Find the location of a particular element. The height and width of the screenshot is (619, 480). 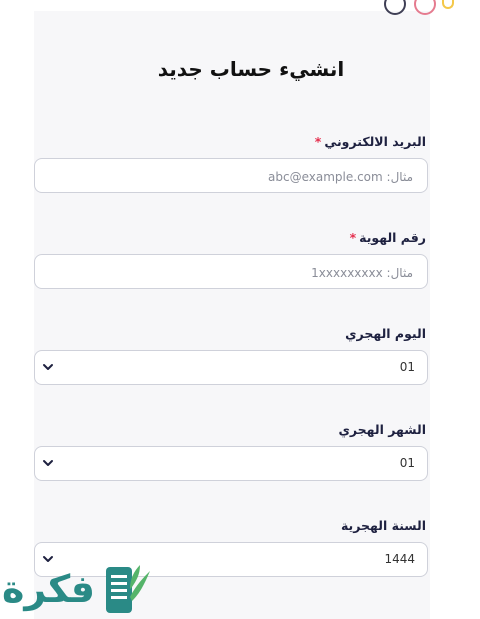

id-number-input is located at coordinates (230, 272).